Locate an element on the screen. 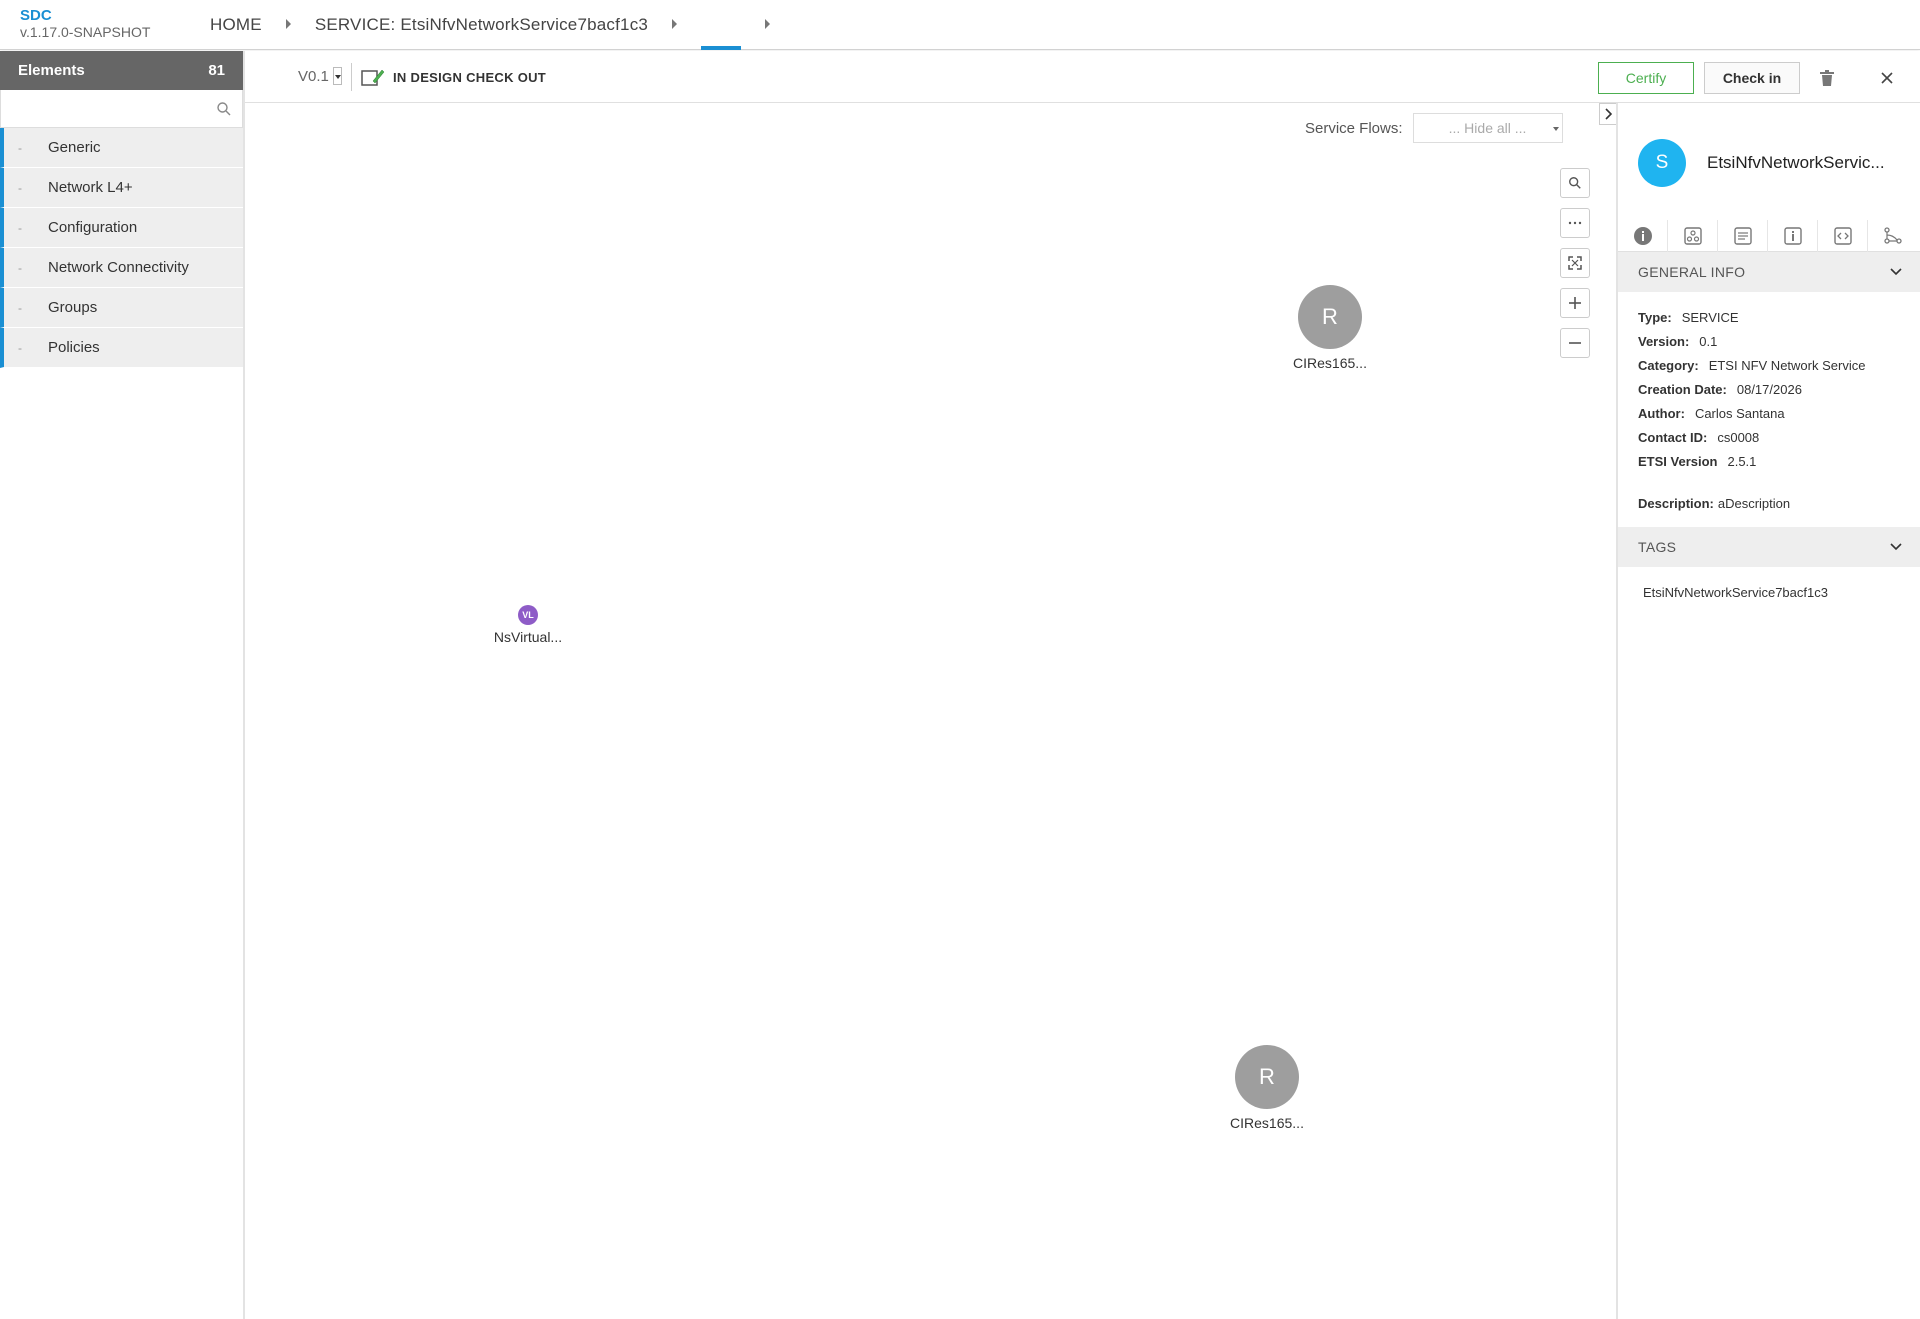 The height and width of the screenshot is (1319, 1920). service-avatar: S is located at coordinates (1662, 163).